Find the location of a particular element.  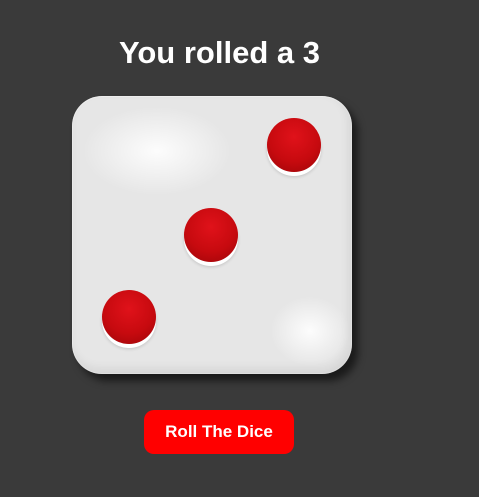

result-title: You rolled a 3 is located at coordinates (219, 52).